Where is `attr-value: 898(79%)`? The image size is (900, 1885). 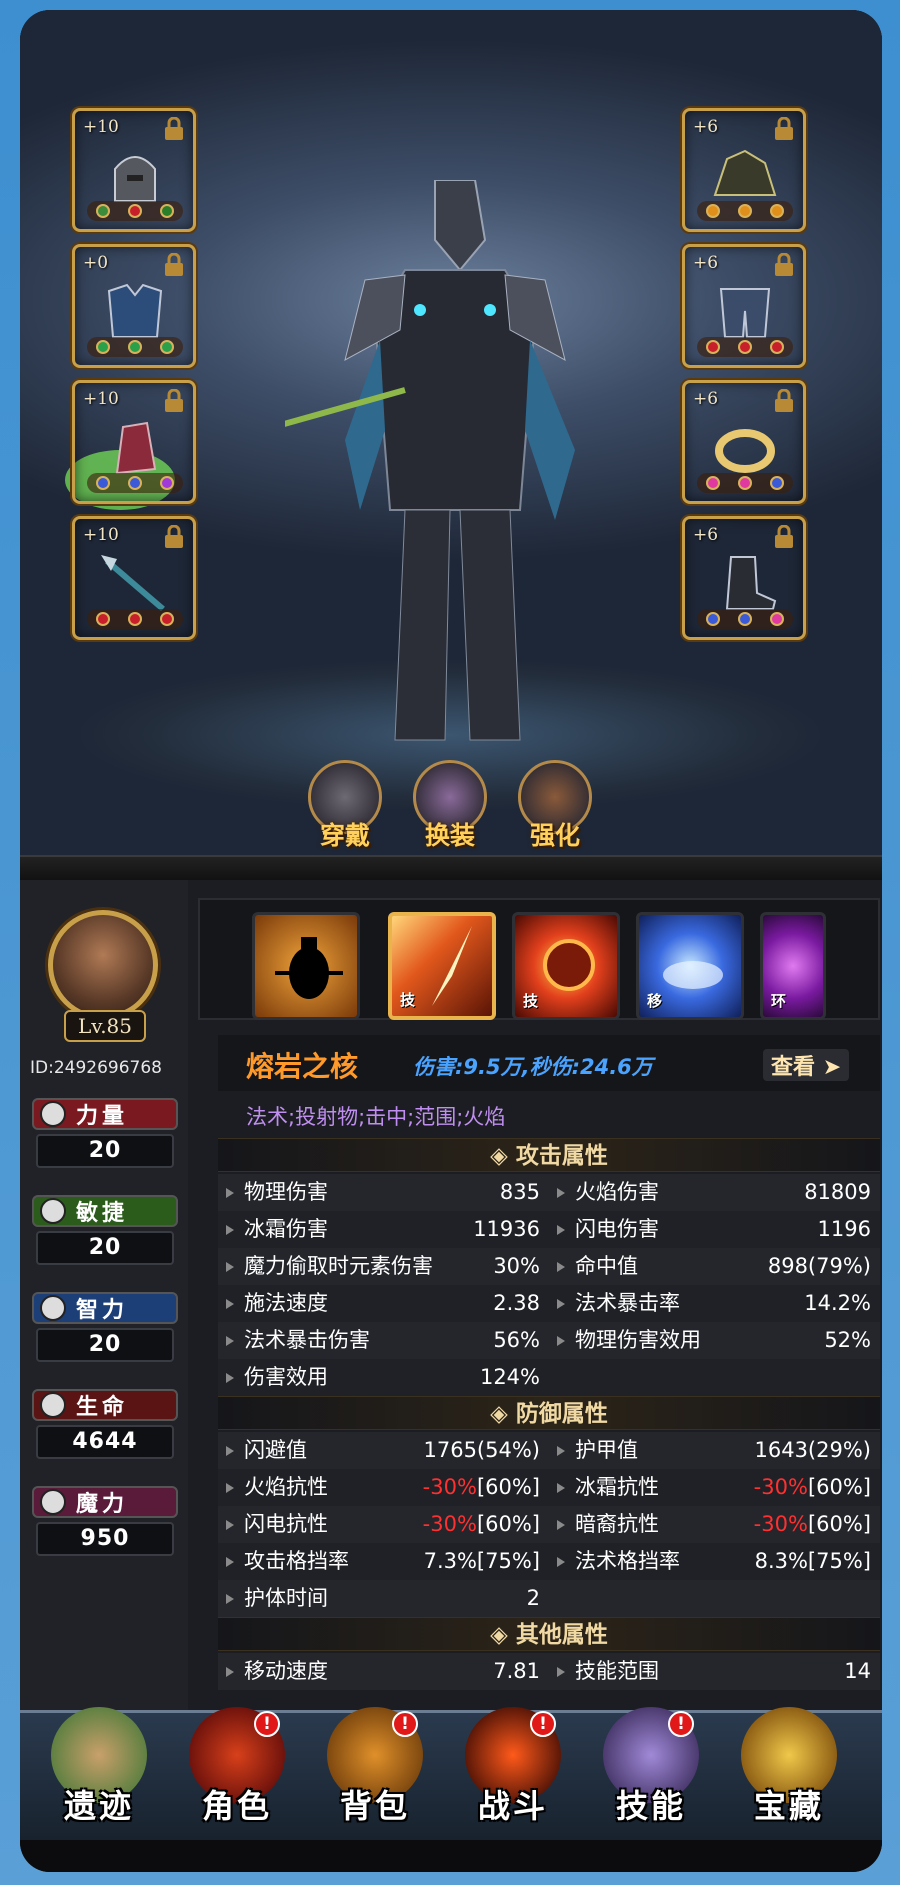 attr-value: 898(79%) is located at coordinates (819, 1266).